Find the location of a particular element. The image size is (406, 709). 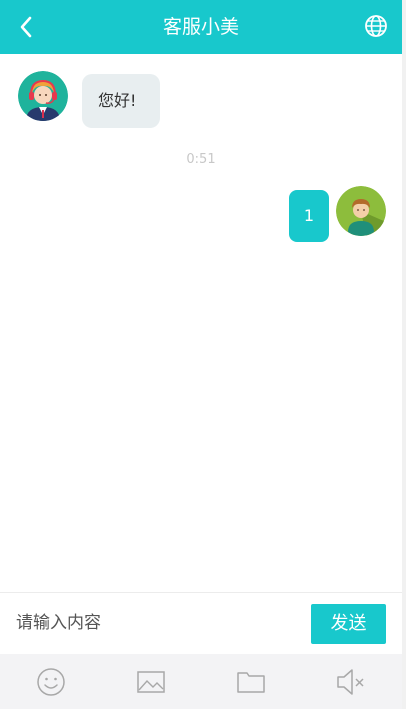

agent-avatar-icon is located at coordinates (43, 96).